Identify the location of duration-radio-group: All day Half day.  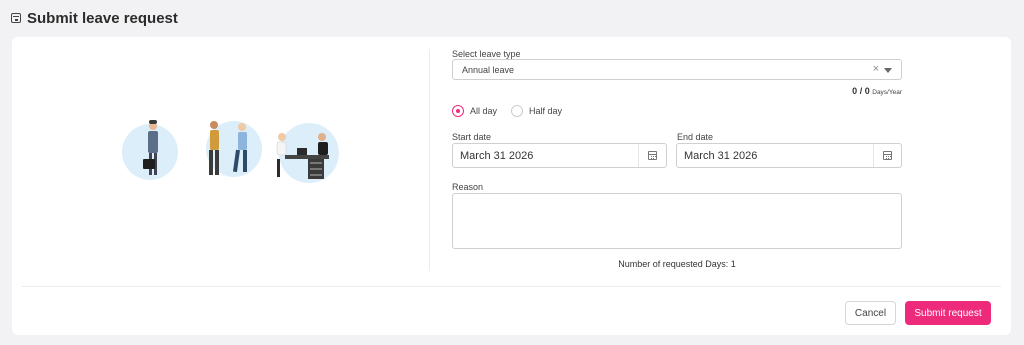
(514, 111).